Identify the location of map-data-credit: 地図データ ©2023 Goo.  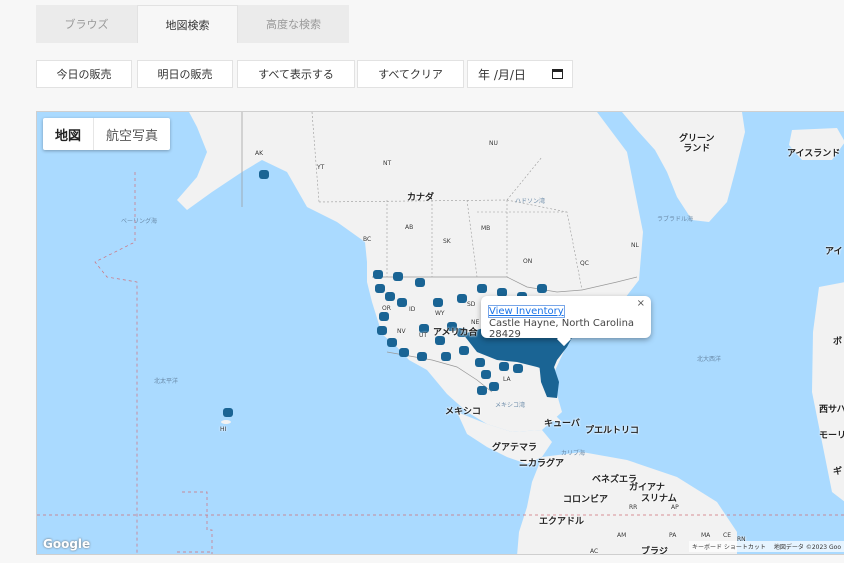
(807, 546).